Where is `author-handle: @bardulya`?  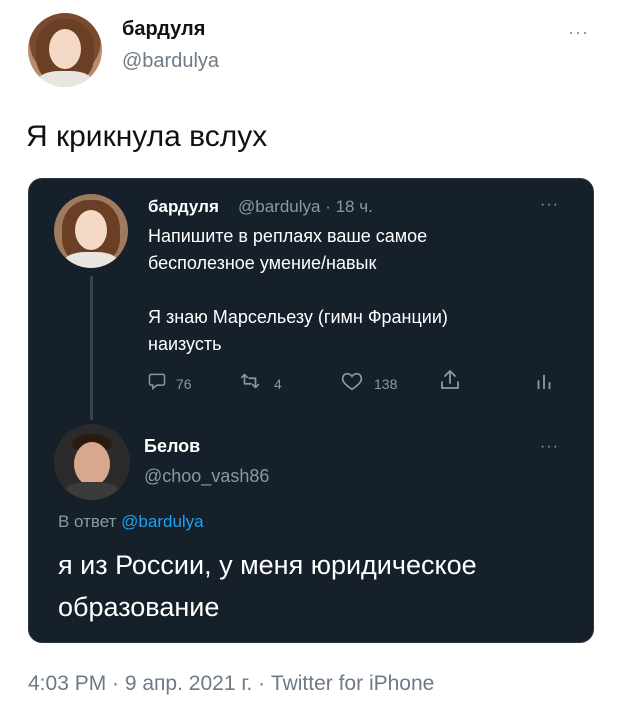
author-handle: @bardulya is located at coordinates (170, 61).